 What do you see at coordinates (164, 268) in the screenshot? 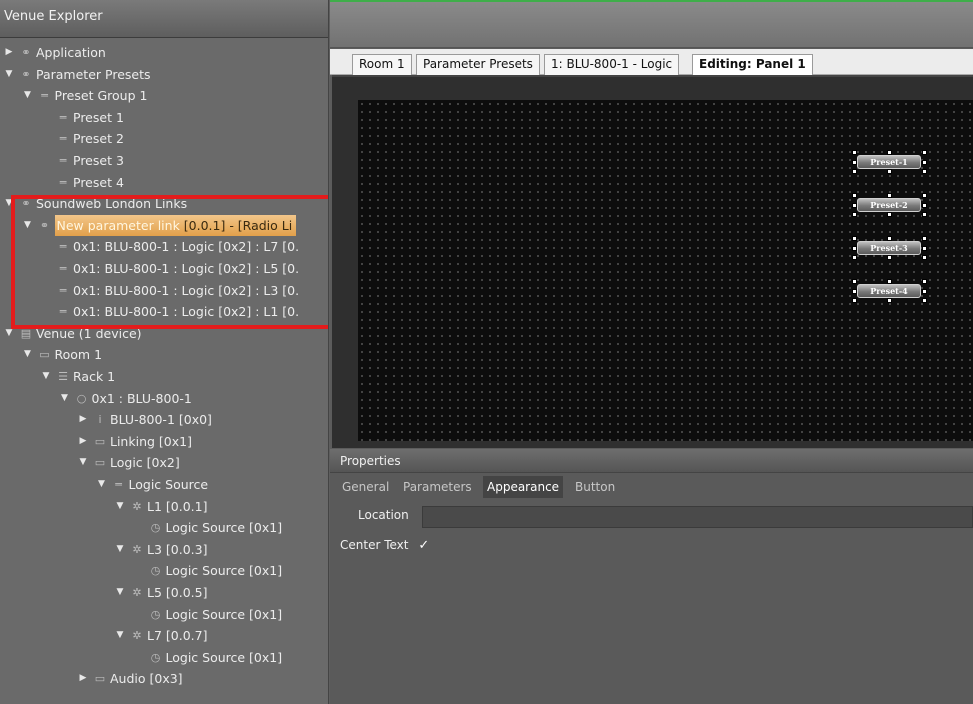
I see `tree-item: ═ 0x1: BLU-800-1 : Logic [0x2] : L5 [0.` at bounding box center [164, 268].